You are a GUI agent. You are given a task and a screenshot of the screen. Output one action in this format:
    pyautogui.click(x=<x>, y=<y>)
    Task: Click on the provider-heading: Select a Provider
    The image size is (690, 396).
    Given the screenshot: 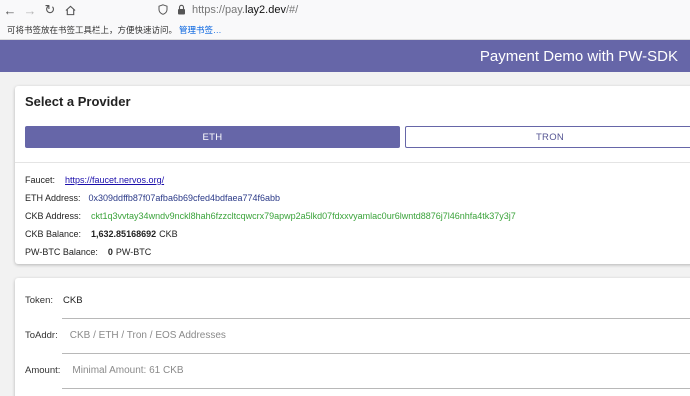 What is the action you would take?
    pyautogui.click(x=78, y=101)
    